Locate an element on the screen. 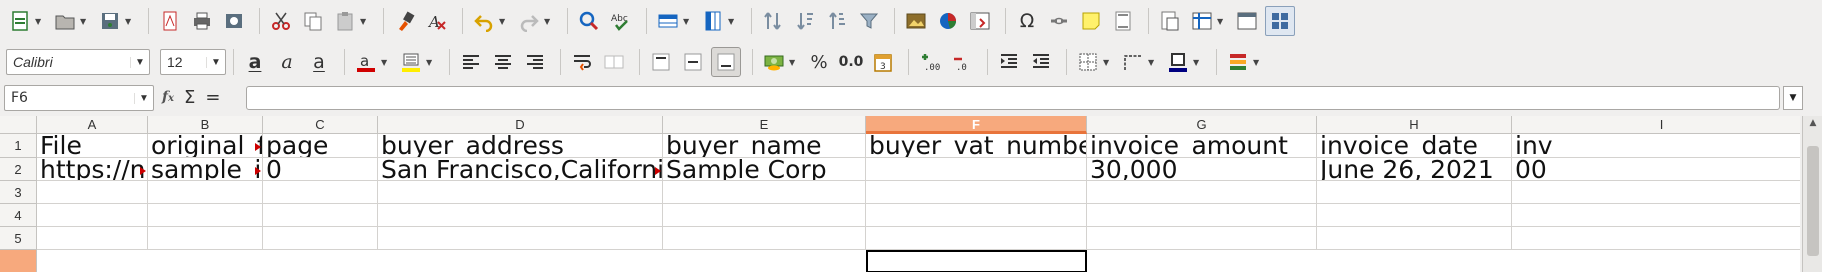  paste-icon is located at coordinates (345, 21).